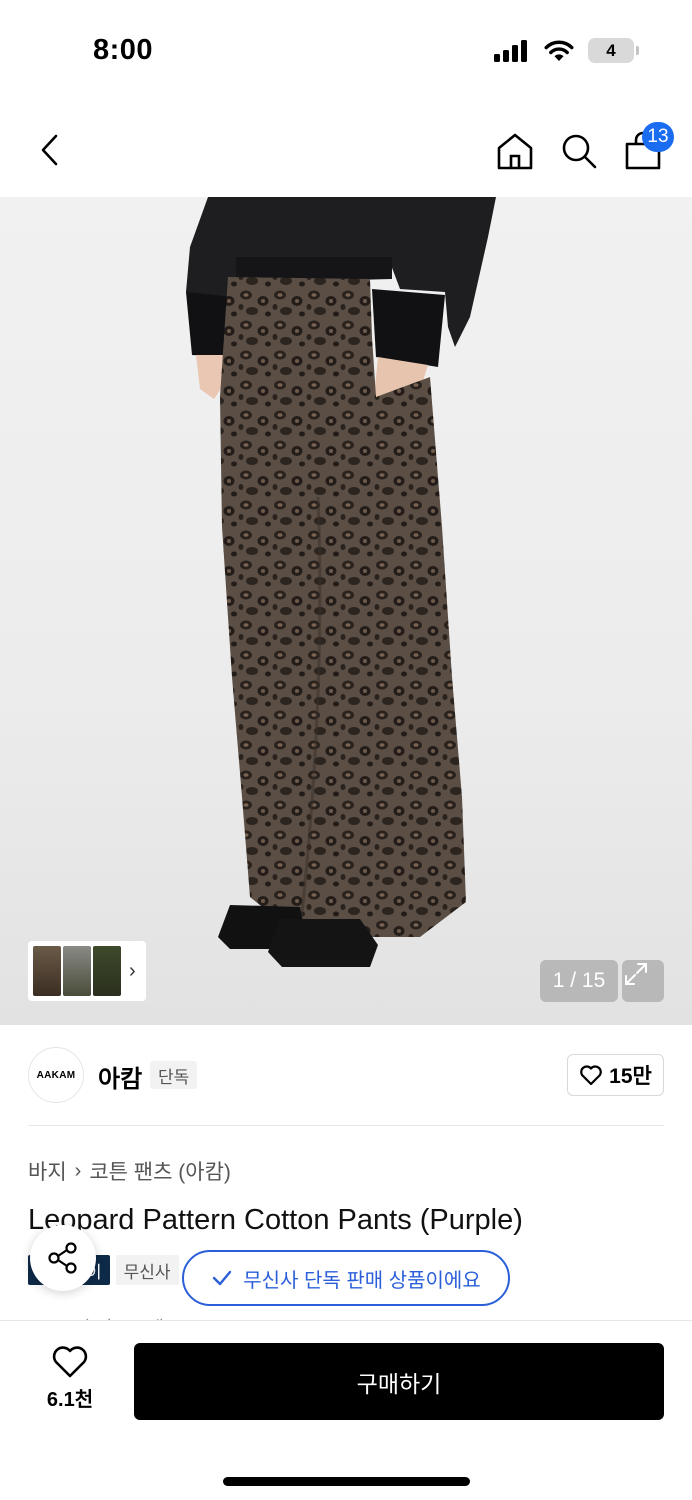  Describe the element at coordinates (579, 981) in the screenshot. I see `image-counter: 1 / 15` at that location.